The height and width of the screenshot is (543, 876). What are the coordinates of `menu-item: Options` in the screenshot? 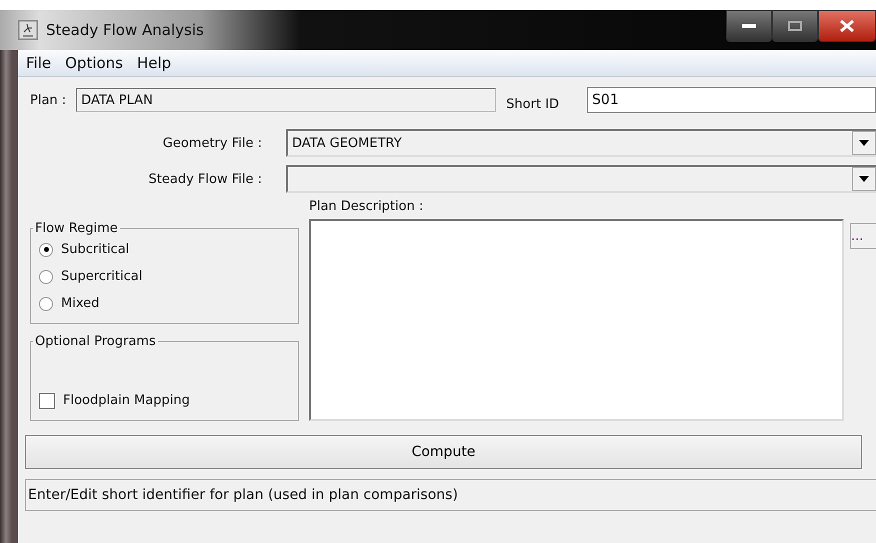 It's located at (94, 63).